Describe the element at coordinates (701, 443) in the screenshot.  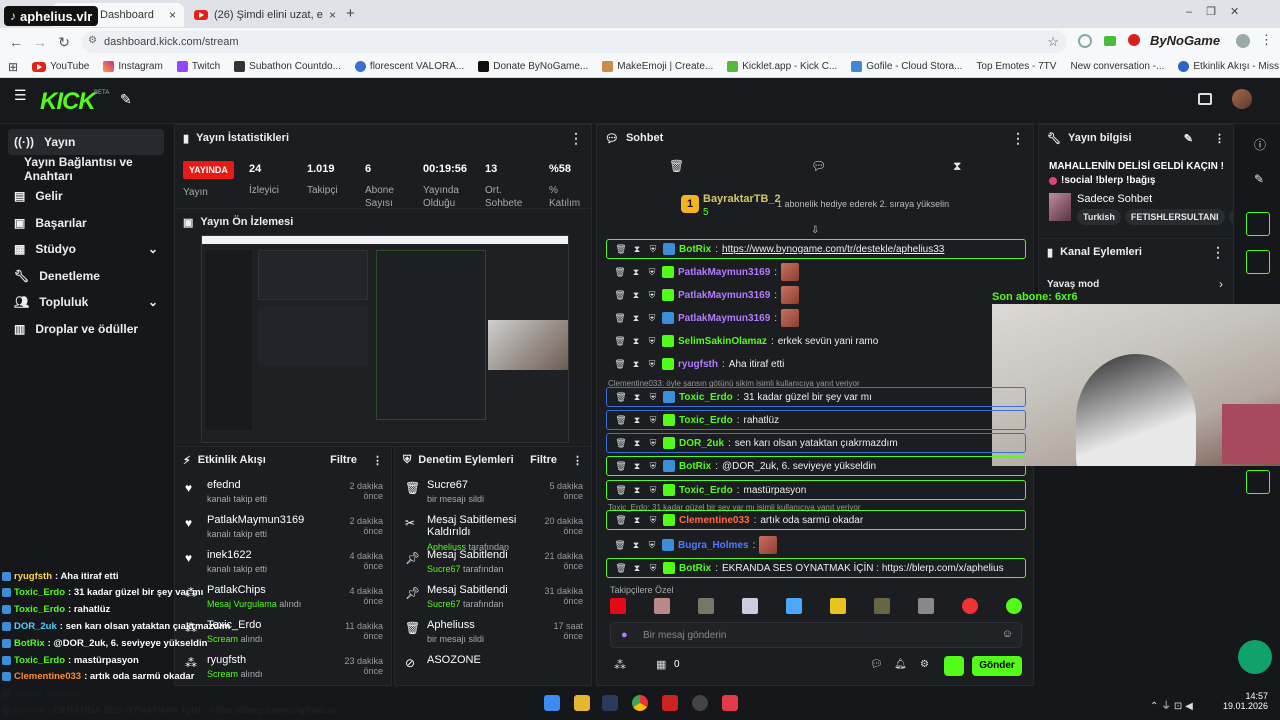
I see `chat-username: DOR_2uk` at that location.